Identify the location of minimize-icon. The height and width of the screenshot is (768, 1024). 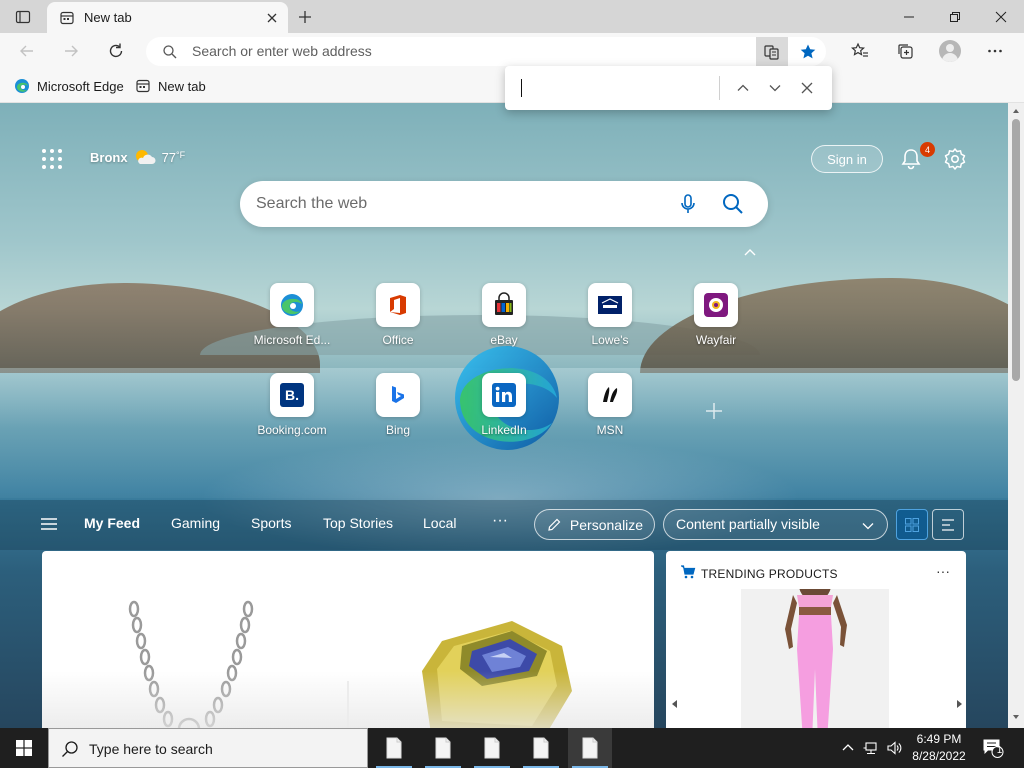
(909, 16).